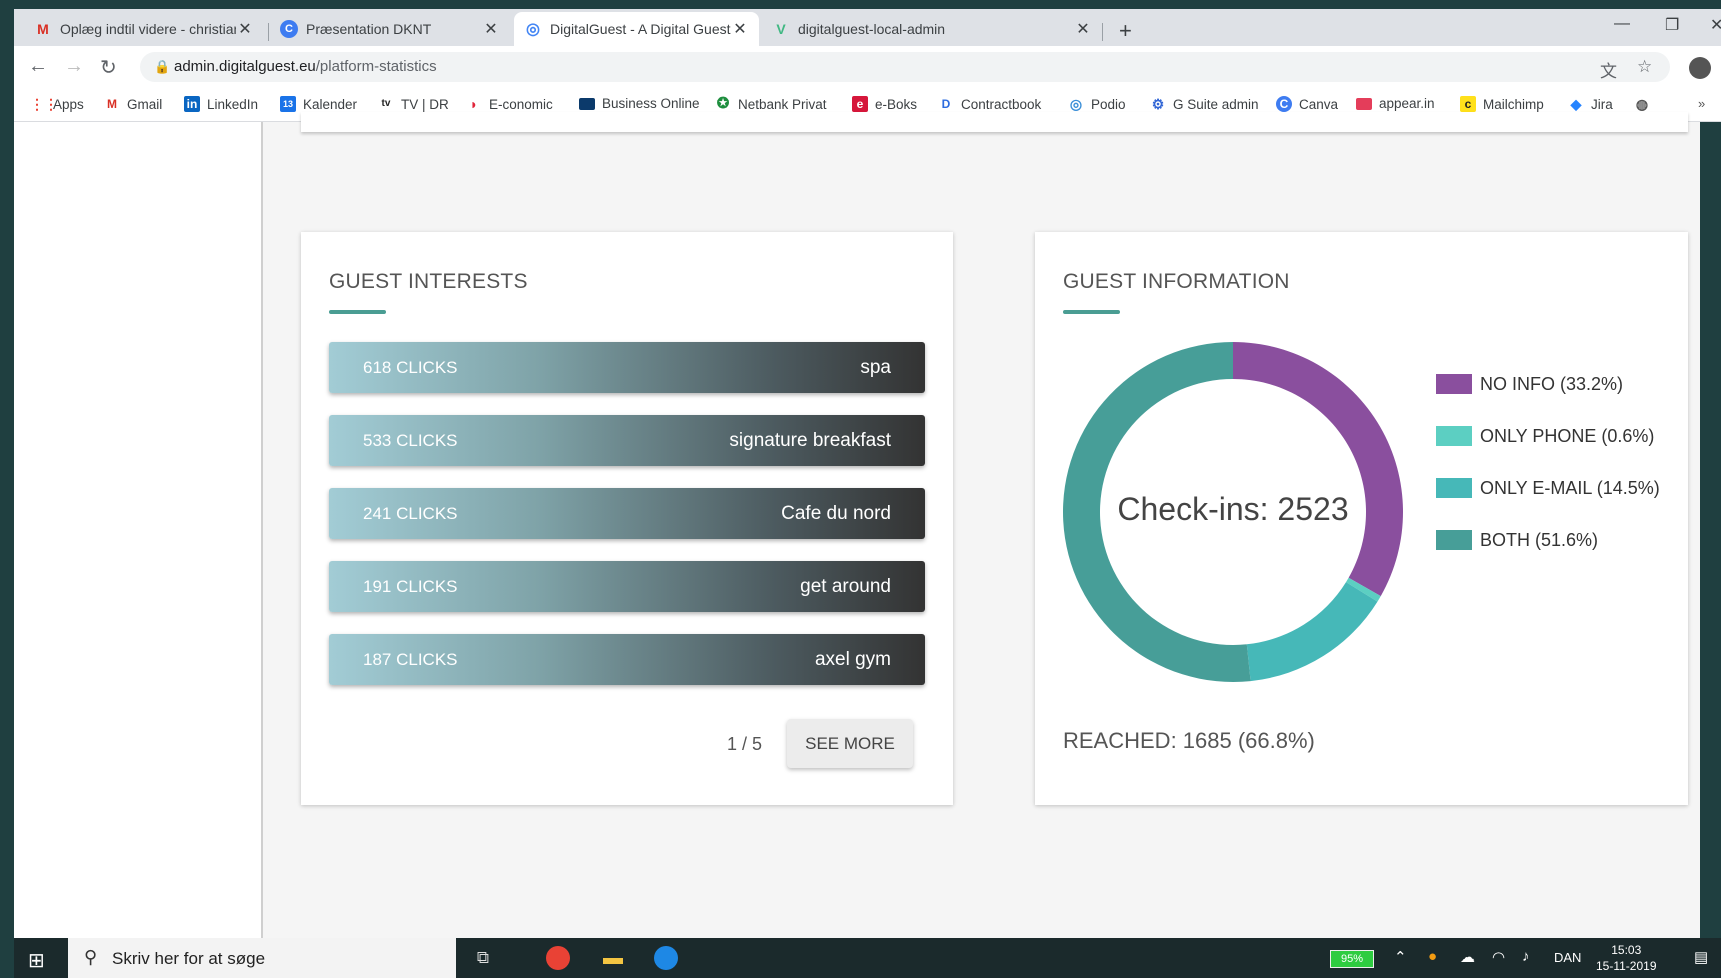 The height and width of the screenshot is (978, 1721). What do you see at coordinates (1715, 25) in the screenshot?
I see `window-close-icon: ✕` at bounding box center [1715, 25].